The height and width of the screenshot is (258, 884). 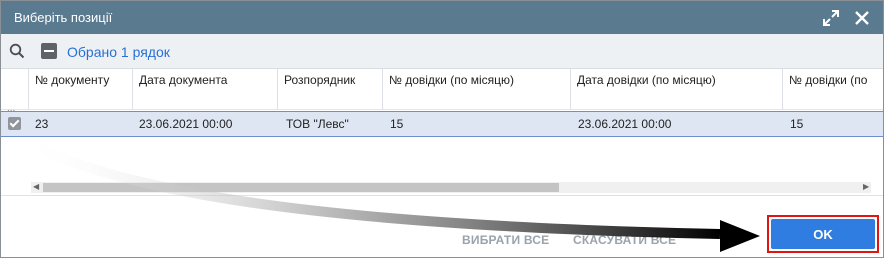 I want to click on scroll-left-icon: ◀, so click(x=36, y=186).